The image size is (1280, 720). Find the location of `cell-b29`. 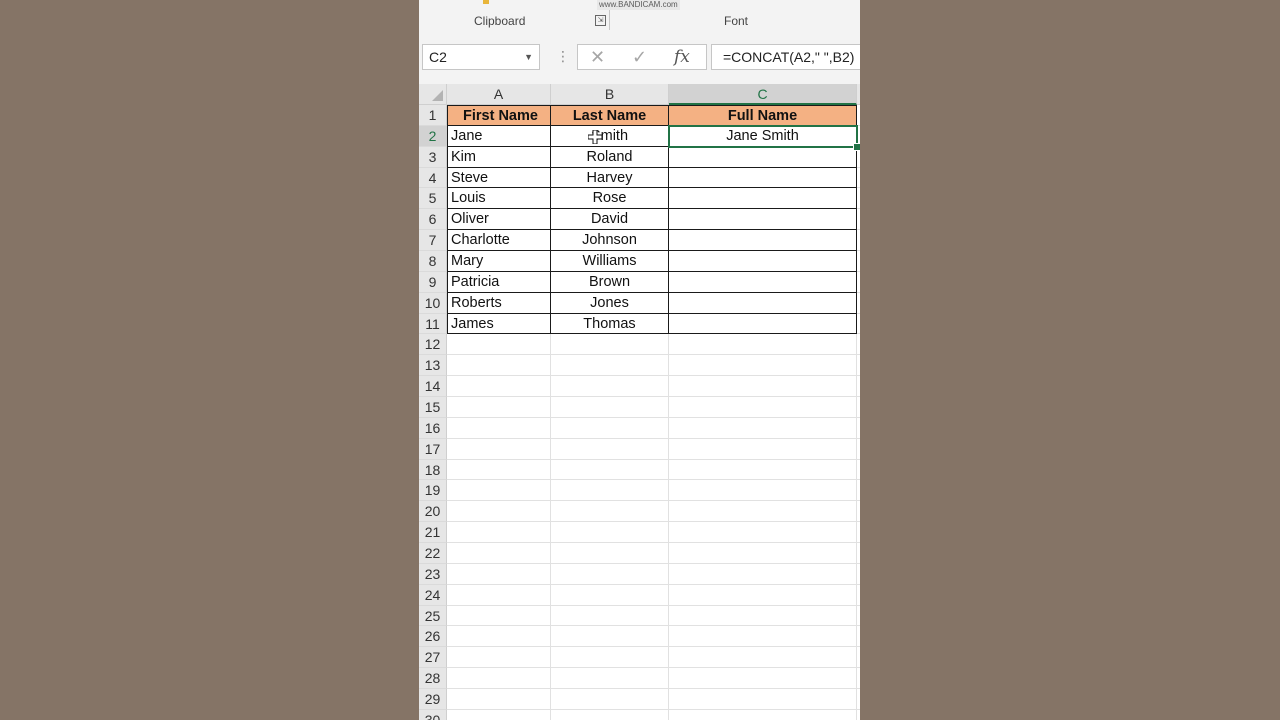

cell-b29 is located at coordinates (610, 699).